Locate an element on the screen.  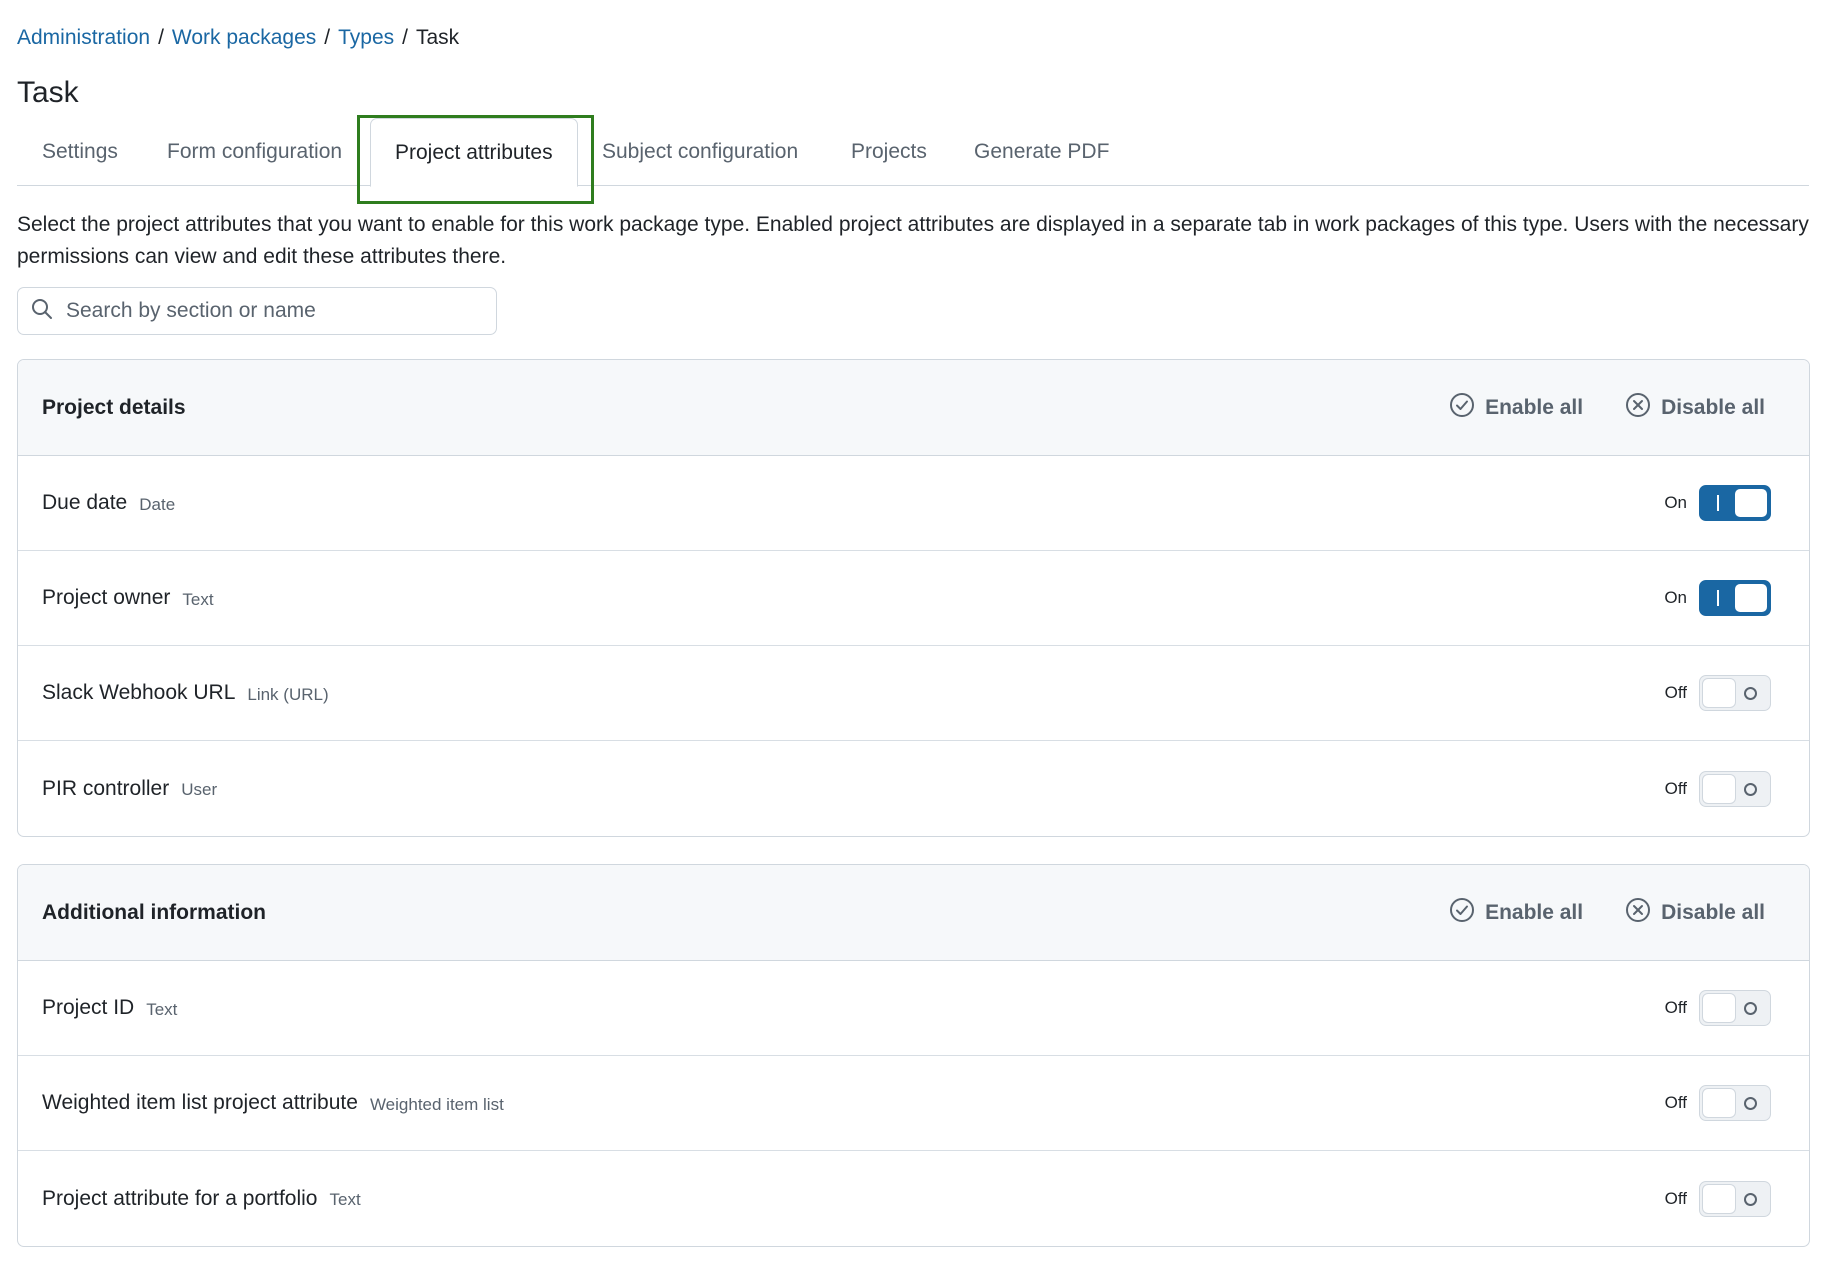
tab-project-attributes: Project attributes is located at coordinates (474, 152).